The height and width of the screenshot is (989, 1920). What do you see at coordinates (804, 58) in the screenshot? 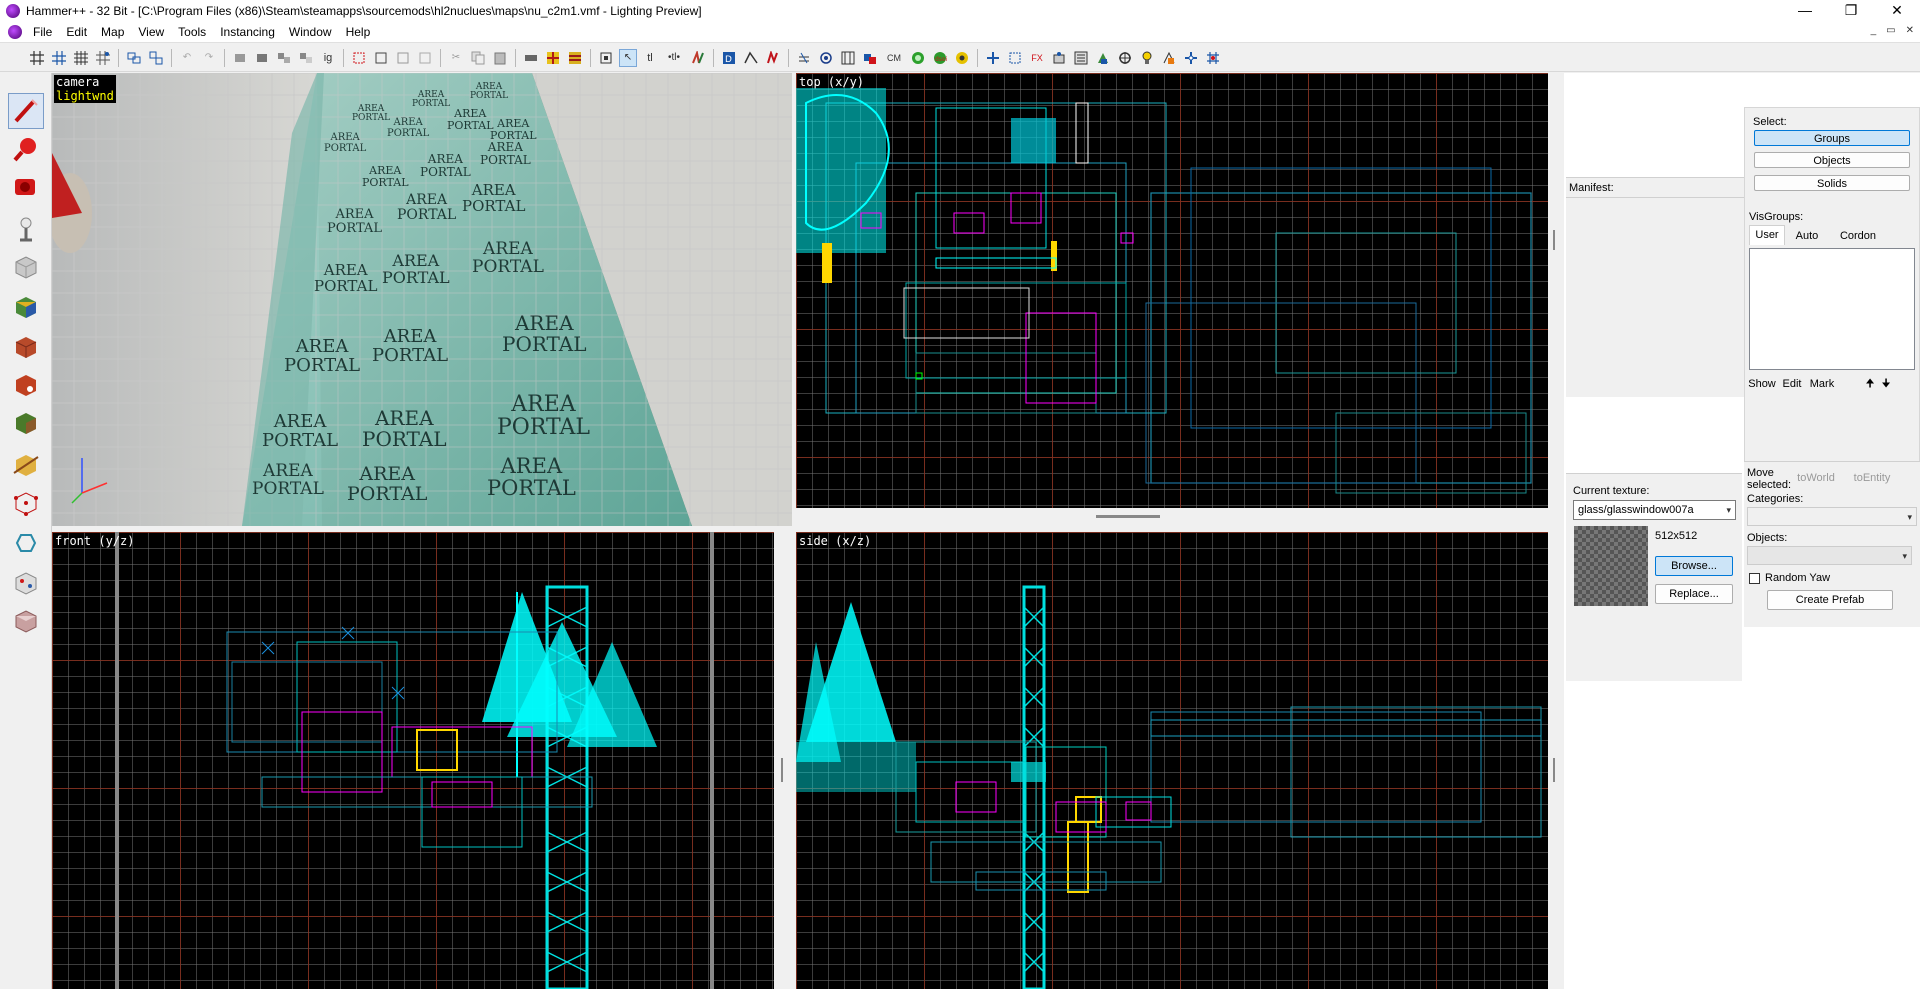
I see `texture-lock-icon` at bounding box center [804, 58].